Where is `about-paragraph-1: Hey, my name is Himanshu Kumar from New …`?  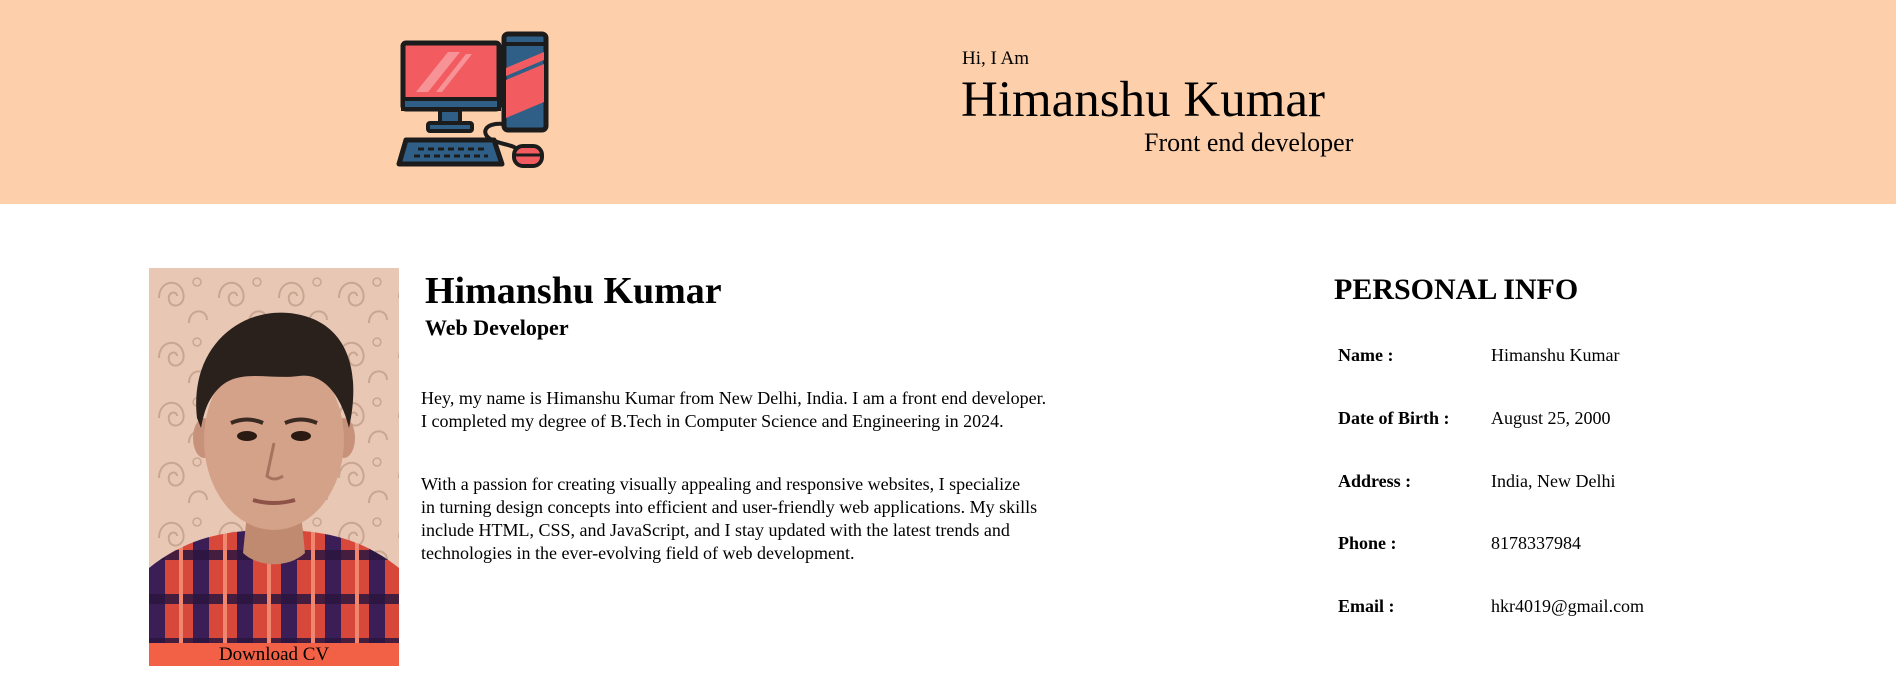
about-paragraph-1: Hey, my name is Himanshu Kumar from New … is located at coordinates (781, 410).